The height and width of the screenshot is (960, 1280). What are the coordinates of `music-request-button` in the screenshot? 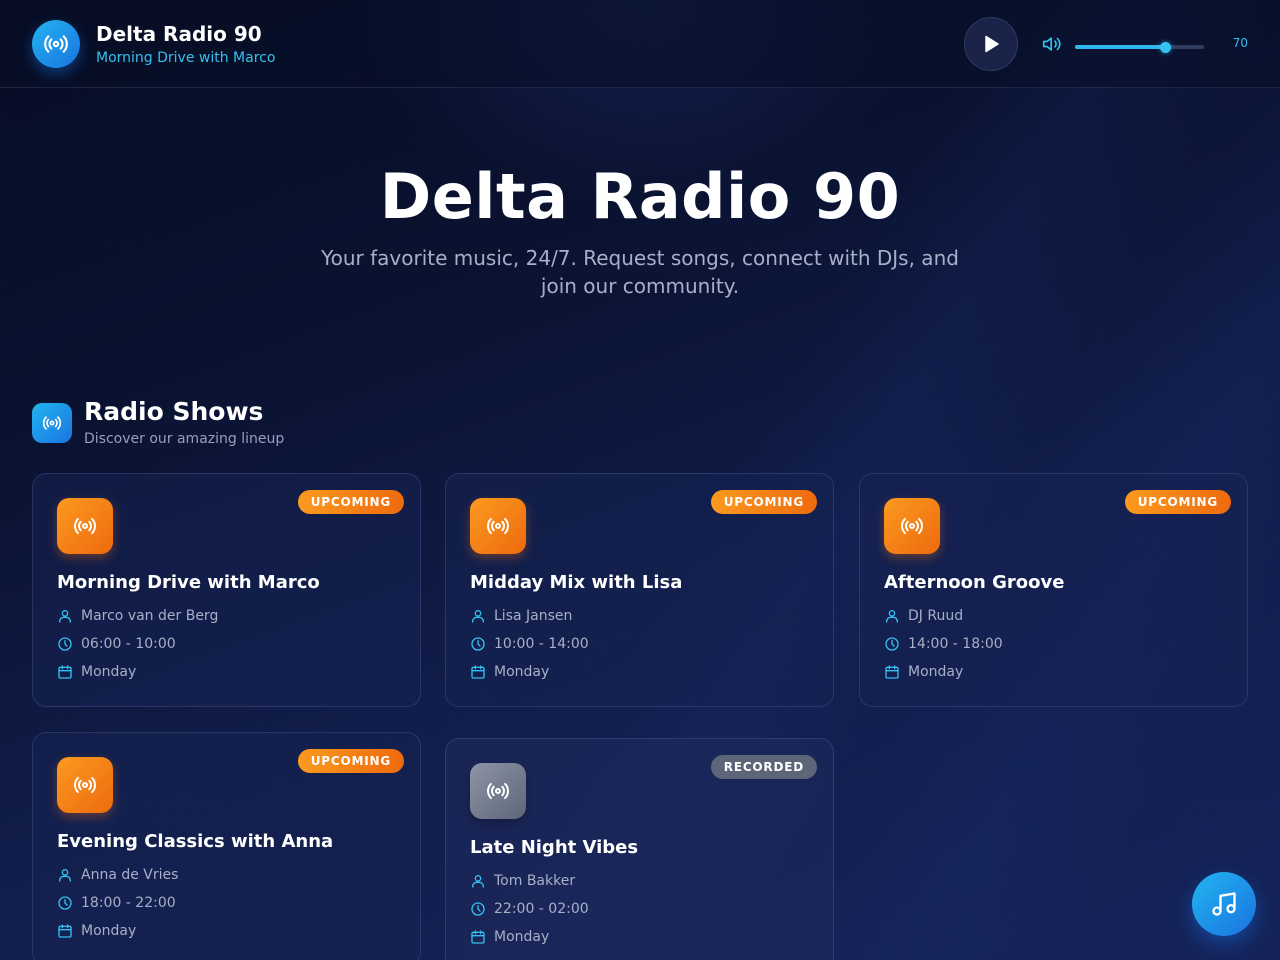 It's located at (1224, 904).